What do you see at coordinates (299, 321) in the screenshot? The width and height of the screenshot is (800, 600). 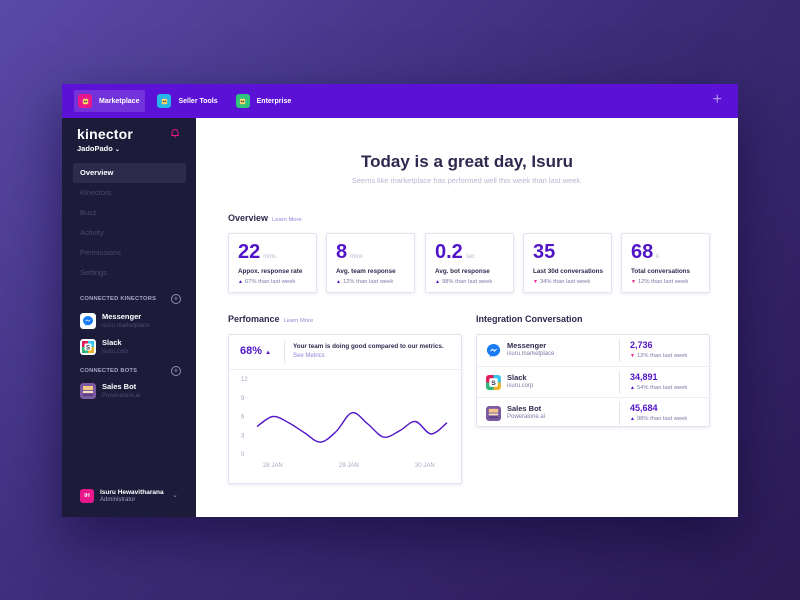 I see `performance-learn-more-link: Learn More` at bounding box center [299, 321].